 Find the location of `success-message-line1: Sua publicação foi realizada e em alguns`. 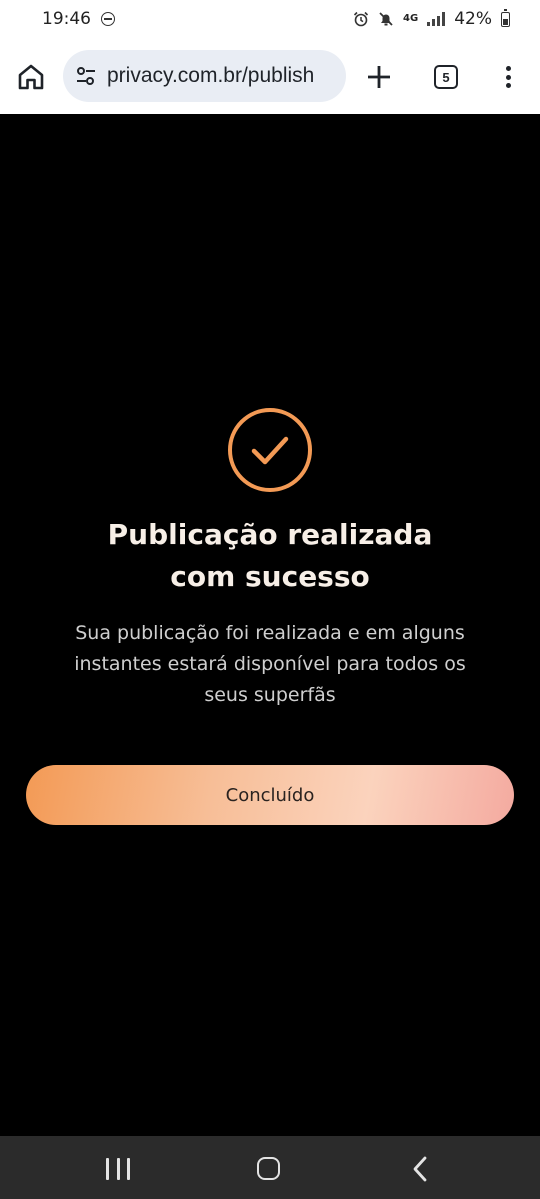

success-message-line1: Sua publicação foi realizada e em alguns is located at coordinates (270, 633).